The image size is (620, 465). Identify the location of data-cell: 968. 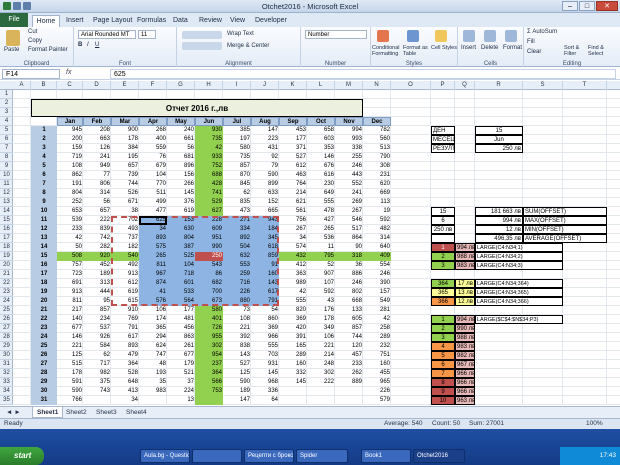
(265, 382).